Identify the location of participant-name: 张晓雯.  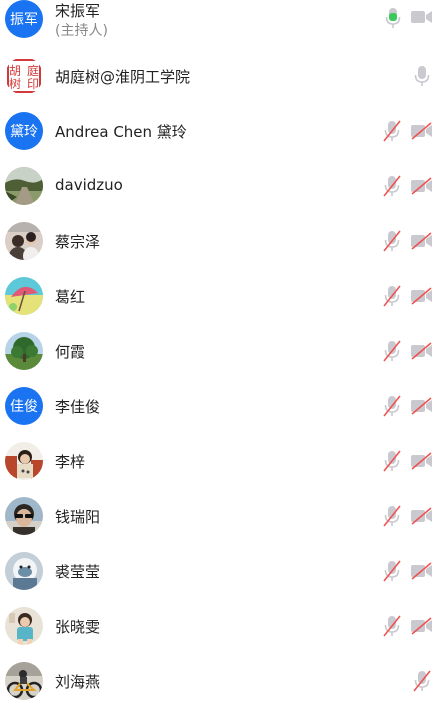
(78, 627).